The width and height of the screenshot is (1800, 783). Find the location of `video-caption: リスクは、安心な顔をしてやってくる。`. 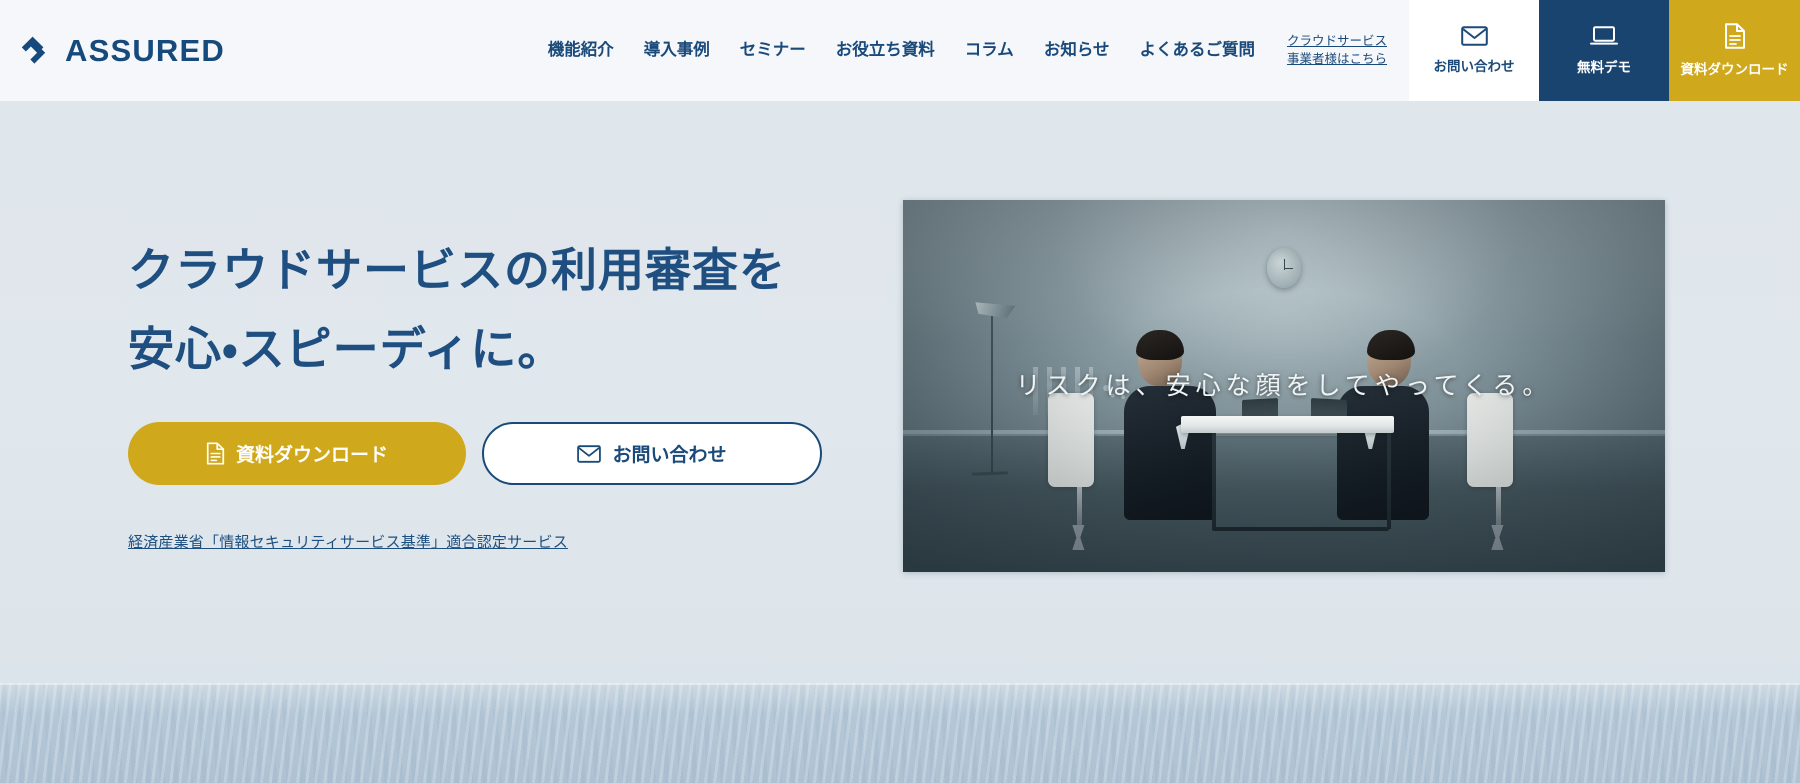

video-caption: リスクは、安心な顔をしてやってくる。 is located at coordinates (1284, 386).